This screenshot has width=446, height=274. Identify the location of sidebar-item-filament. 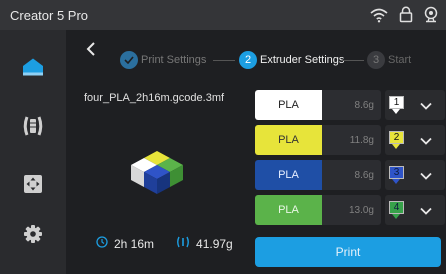
(33, 128).